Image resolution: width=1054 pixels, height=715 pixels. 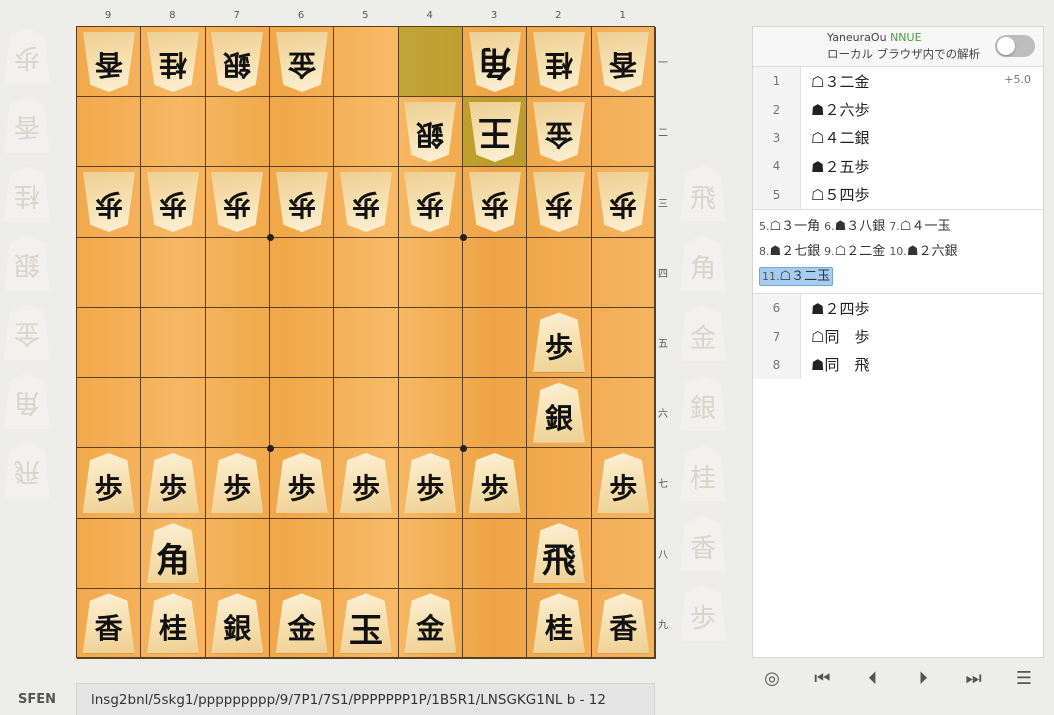 I want to click on variation-move: 8.☗２七銀, so click(x=789, y=251).